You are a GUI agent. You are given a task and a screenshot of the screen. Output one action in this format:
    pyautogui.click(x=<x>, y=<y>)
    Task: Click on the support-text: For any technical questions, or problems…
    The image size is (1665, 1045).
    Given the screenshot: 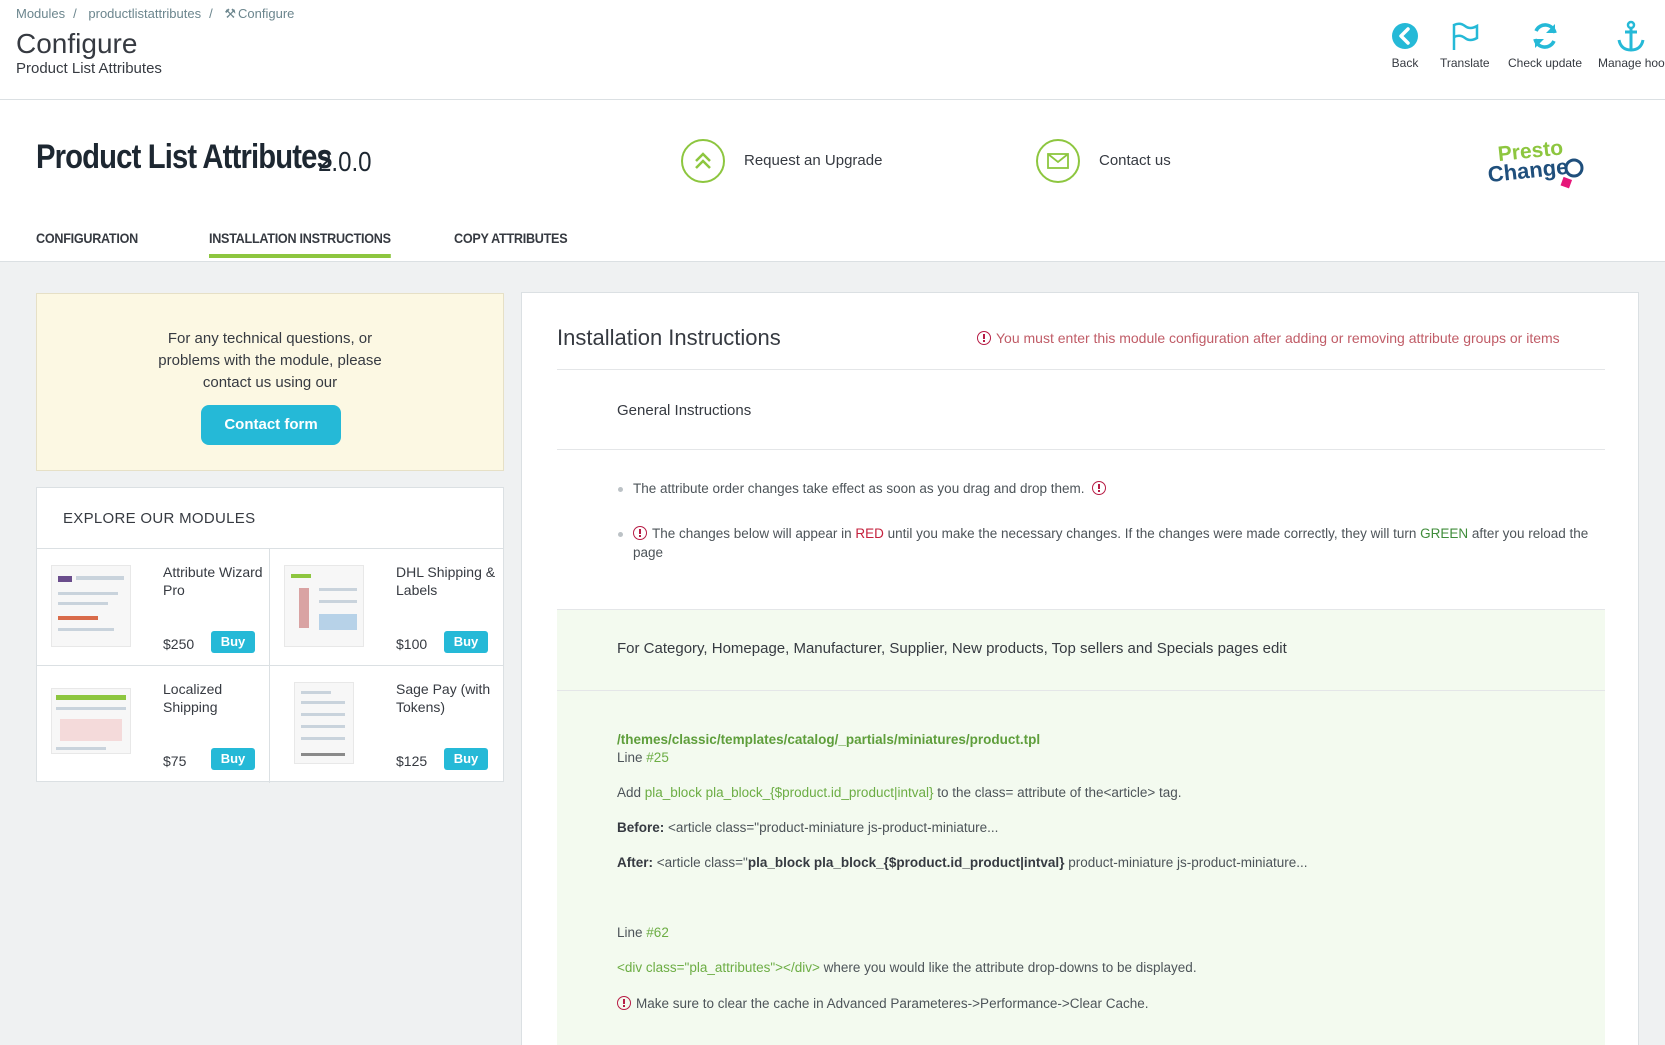 What is the action you would take?
    pyautogui.click(x=270, y=361)
    